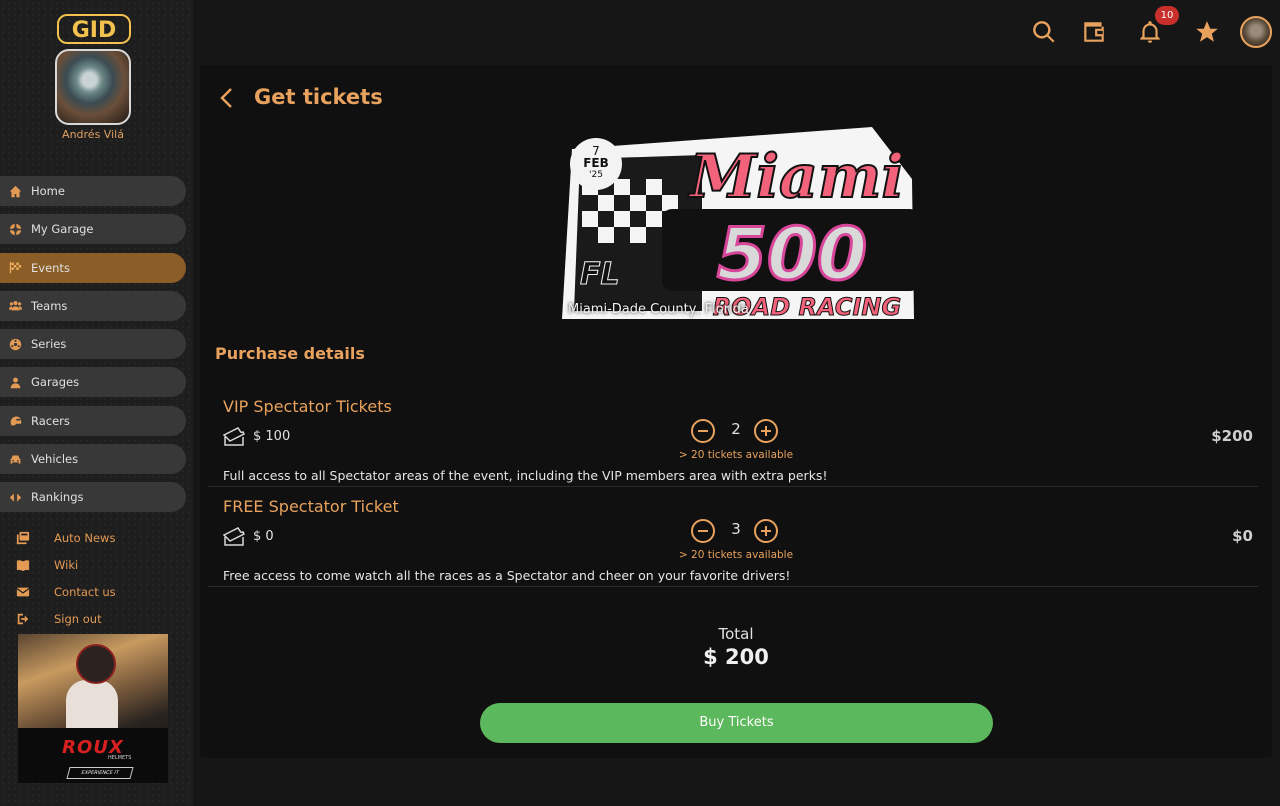 Image resolution: width=1280 pixels, height=806 pixels. What do you see at coordinates (15, 459) in the screenshot?
I see `car-icon` at bounding box center [15, 459].